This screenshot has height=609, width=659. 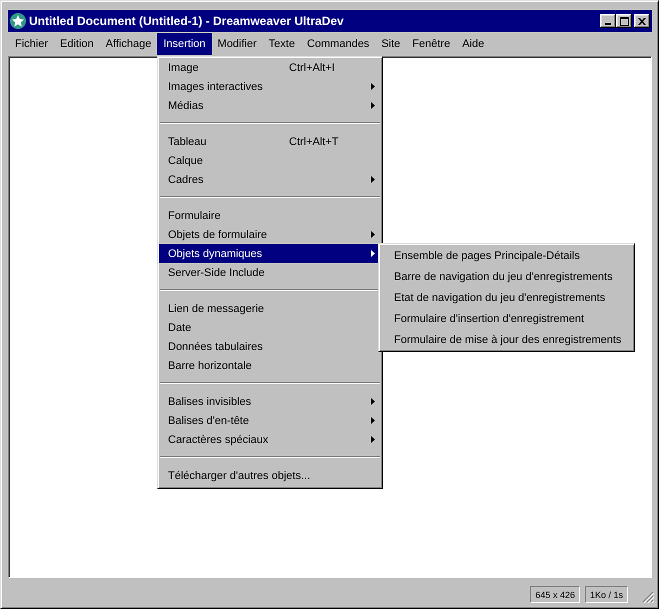 I want to click on menu-item: Objets dynamiques, so click(x=270, y=253).